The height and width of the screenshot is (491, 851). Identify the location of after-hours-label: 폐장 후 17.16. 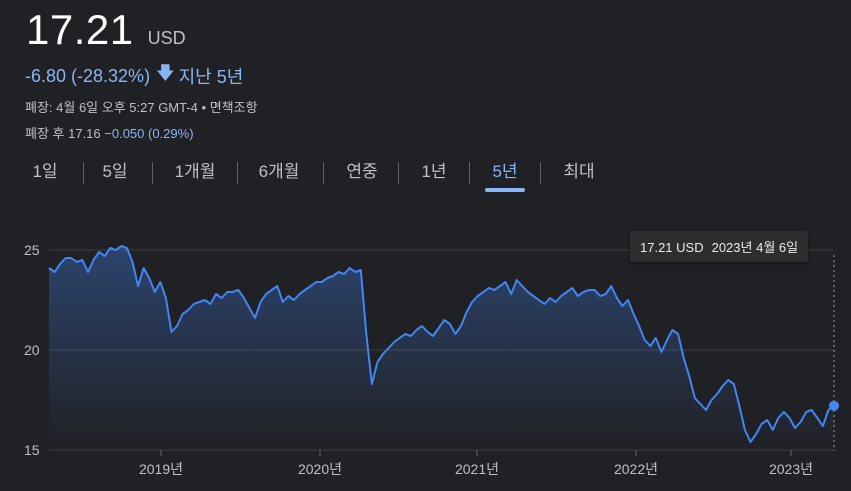
(63, 133).